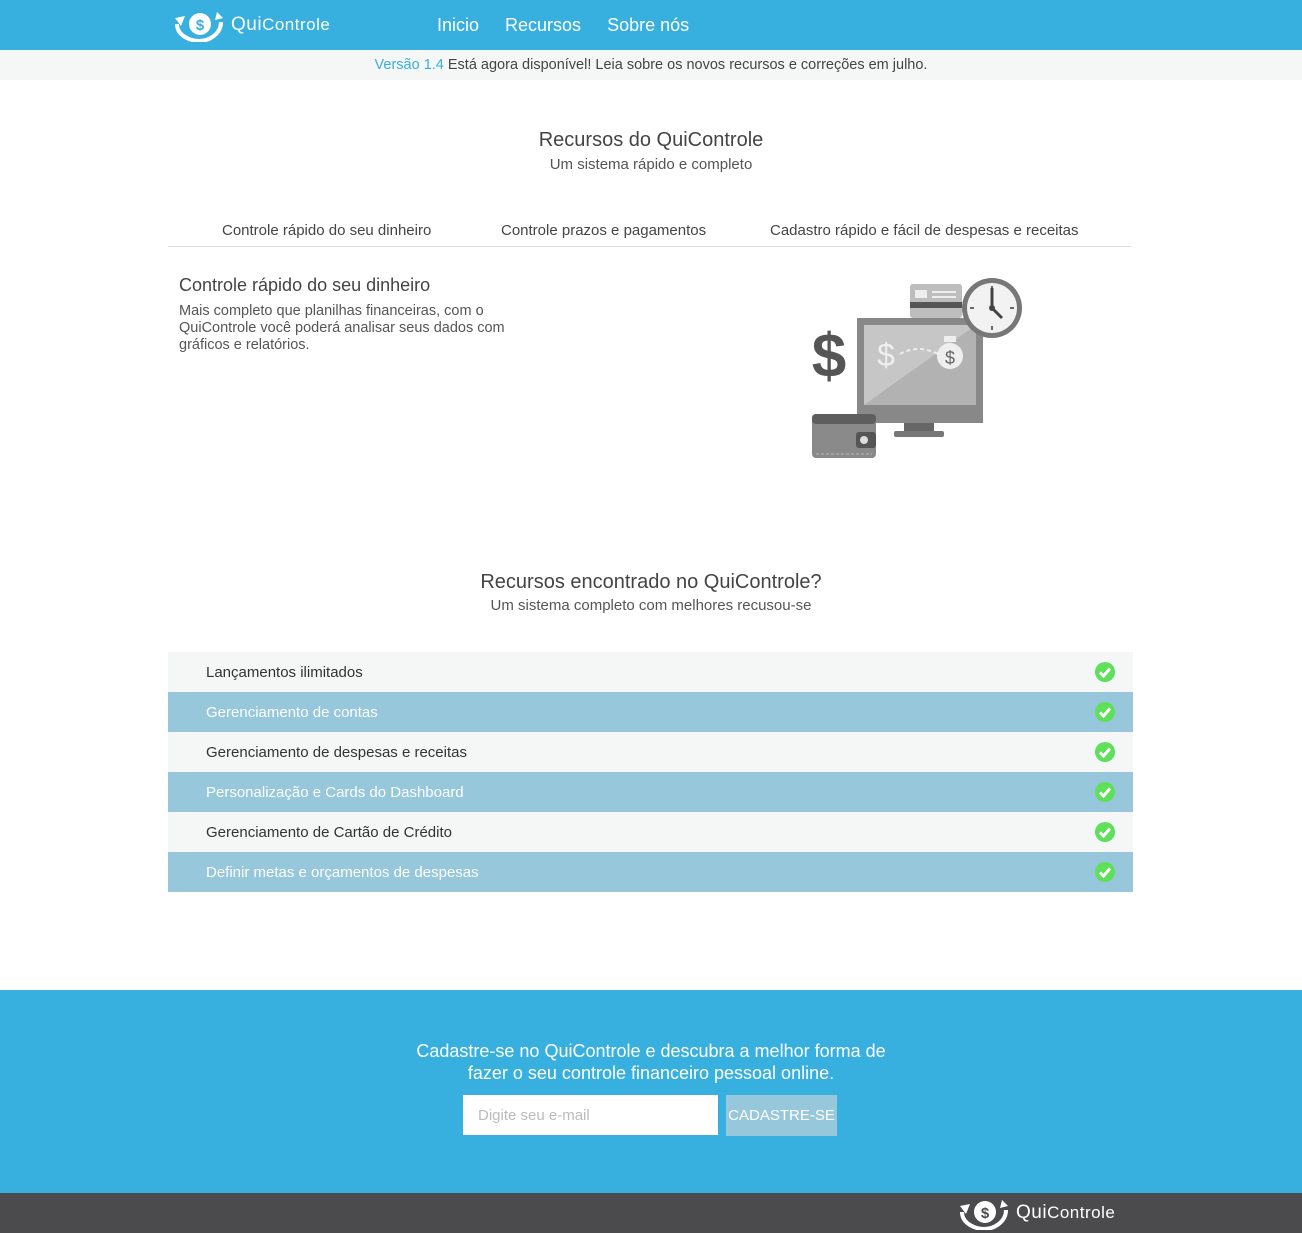 This screenshot has height=1233, width=1302. Describe the element at coordinates (284, 672) in the screenshot. I see `feature-label: Lançamentos ilimitados` at that location.